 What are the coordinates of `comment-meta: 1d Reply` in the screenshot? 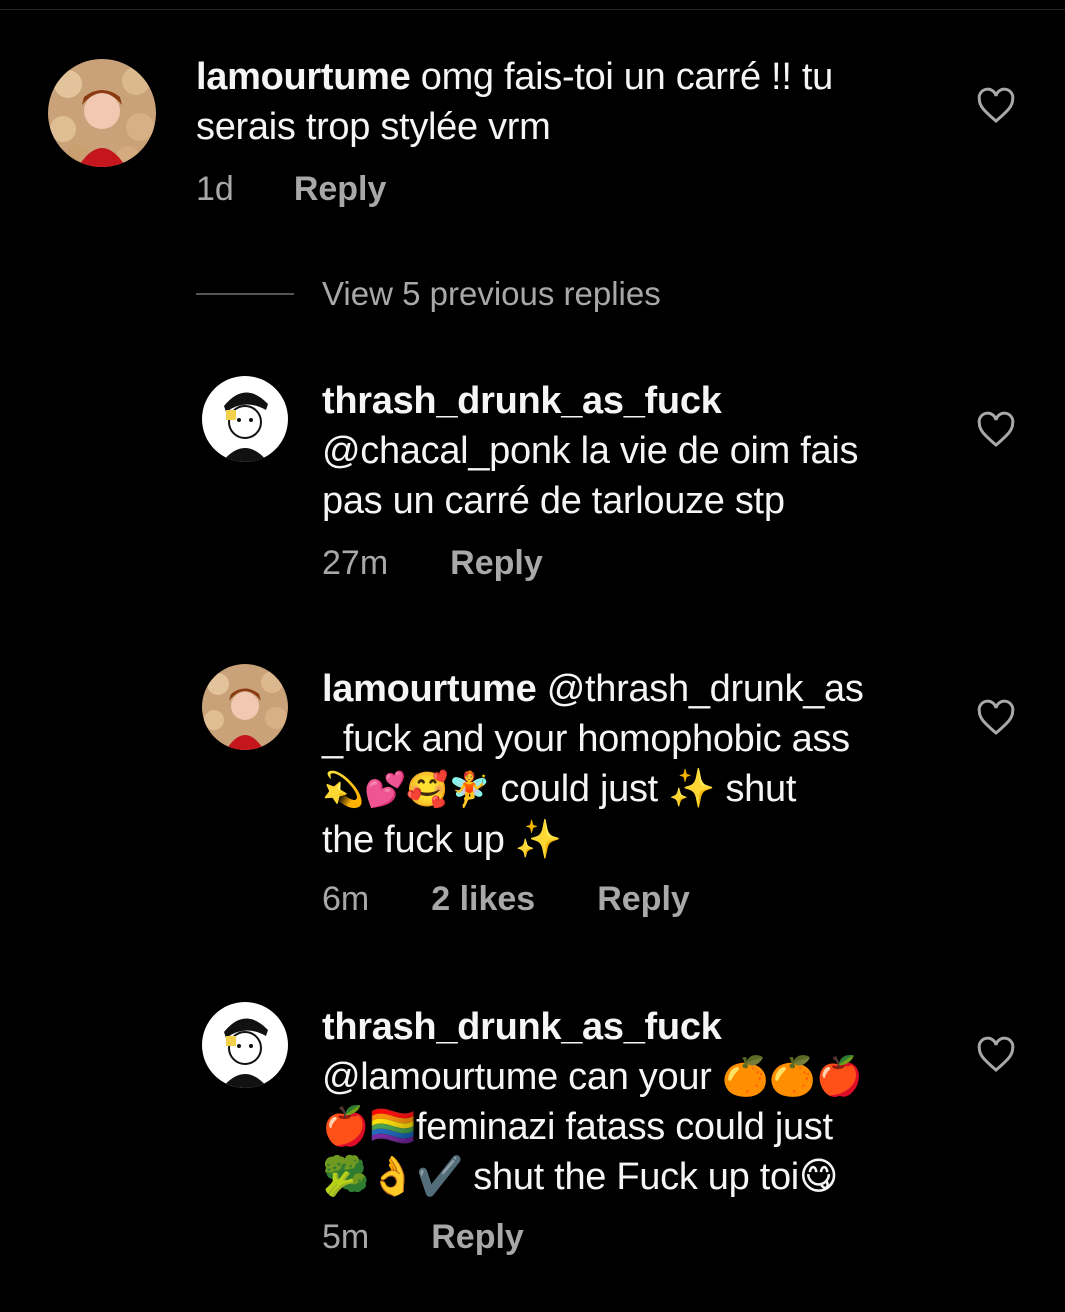 It's located at (291, 189).